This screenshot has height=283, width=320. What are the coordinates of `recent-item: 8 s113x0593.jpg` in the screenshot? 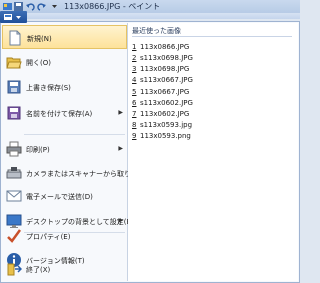 It's located at (162, 125).